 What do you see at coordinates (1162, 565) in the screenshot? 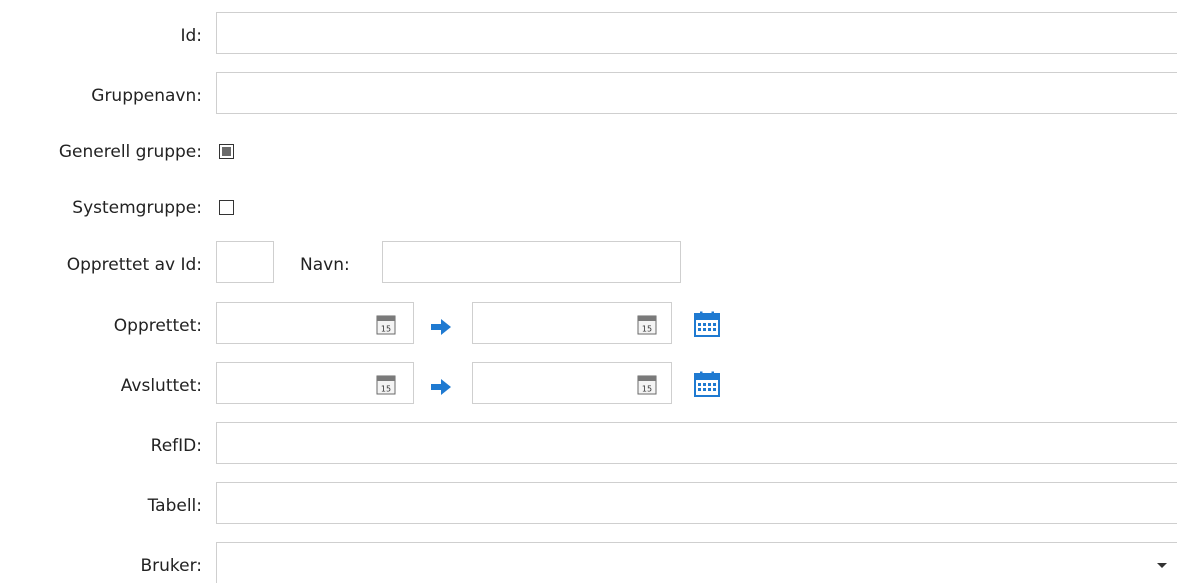
I see `chevron-down-icon` at bounding box center [1162, 565].